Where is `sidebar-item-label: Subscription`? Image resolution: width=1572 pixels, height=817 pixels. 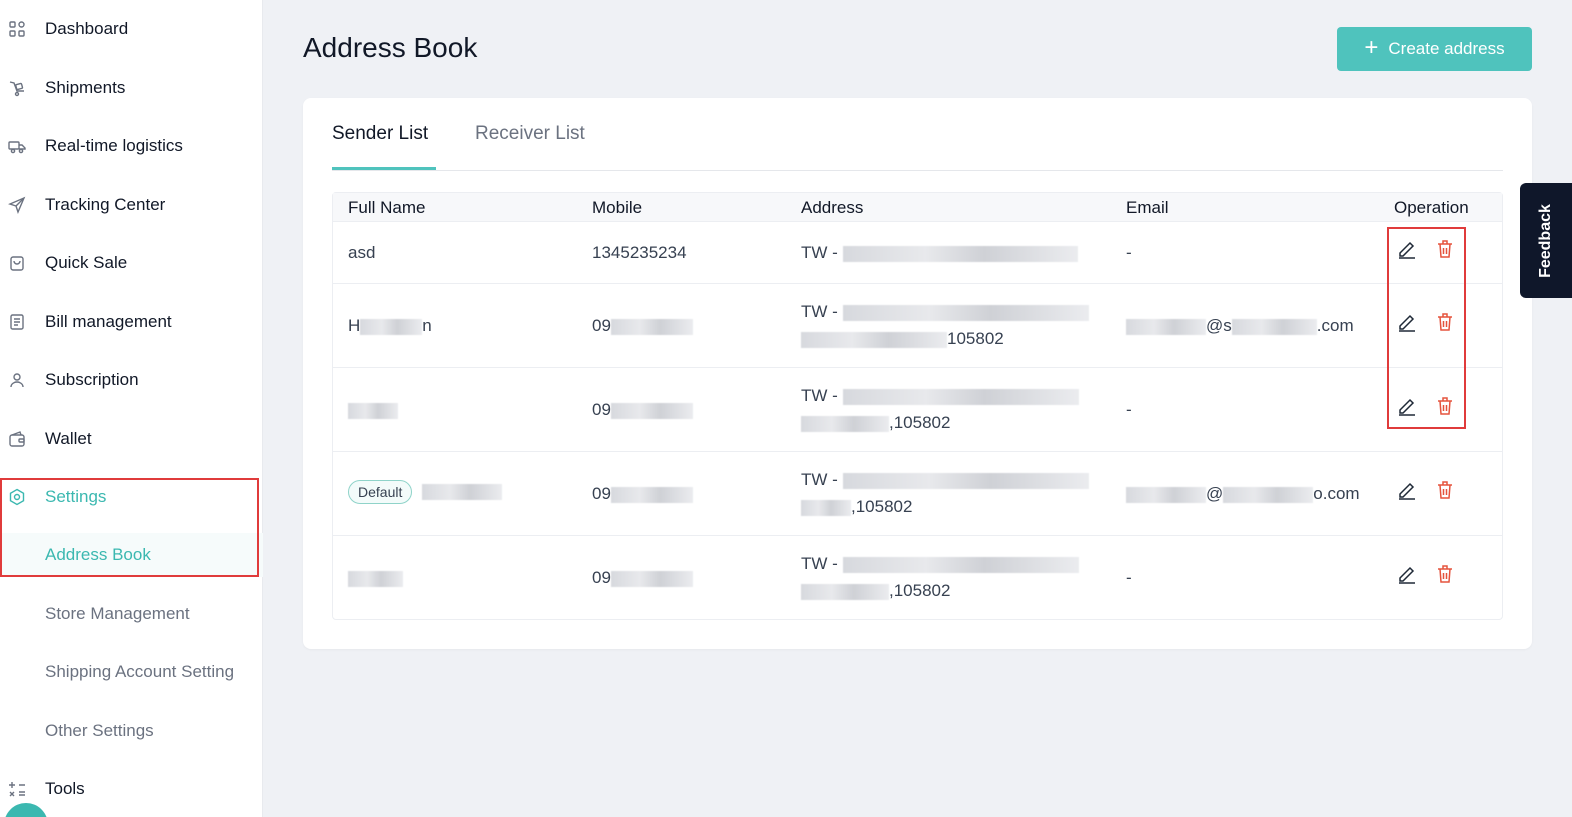 sidebar-item-label: Subscription is located at coordinates (92, 379).